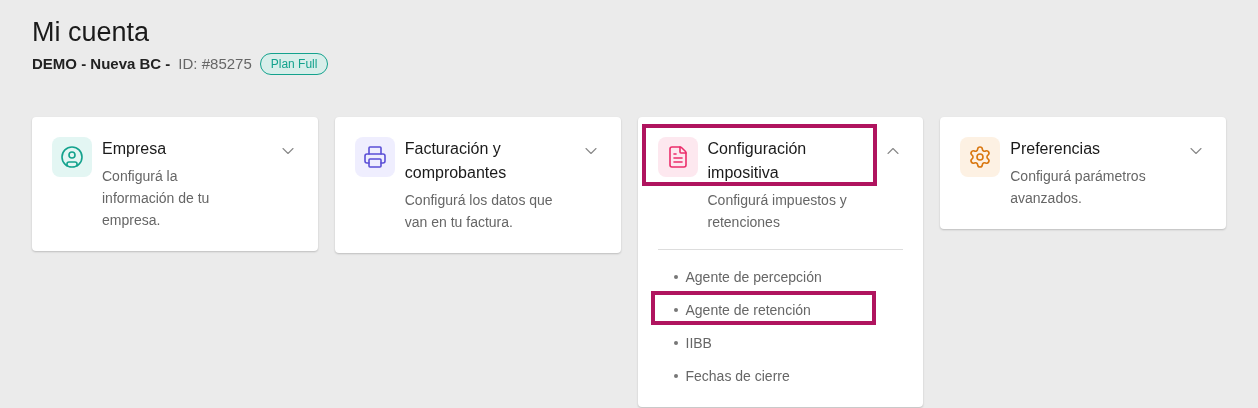 The height and width of the screenshot is (408, 1258). I want to click on submenu-link: Agente de percepción, so click(780, 276).